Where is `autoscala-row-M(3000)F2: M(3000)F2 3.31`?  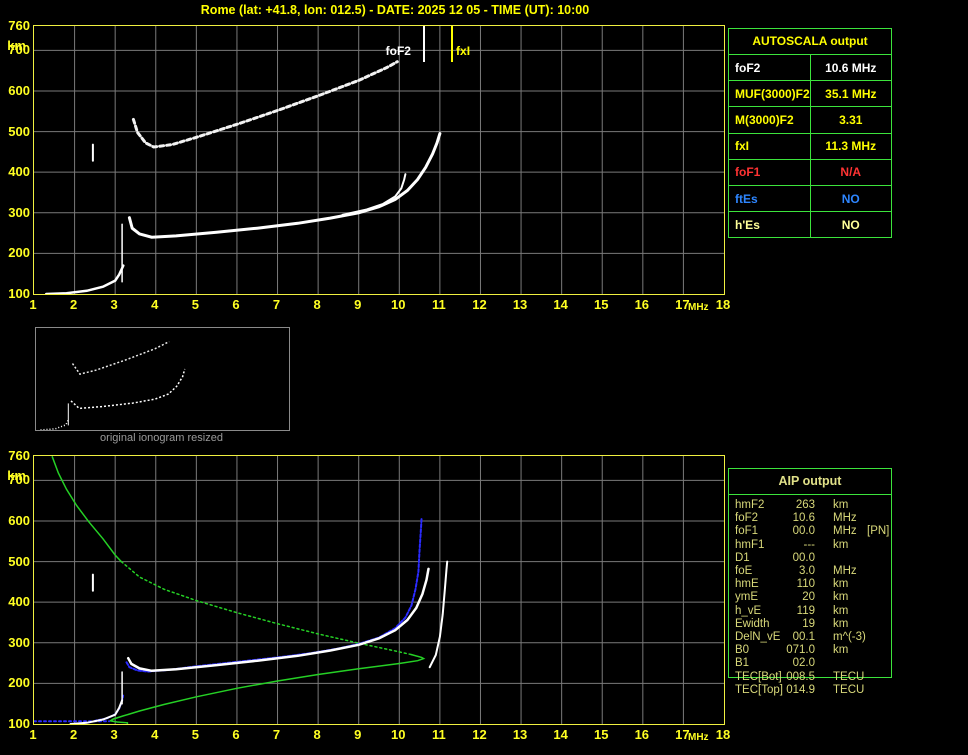 autoscala-row-M(3000)F2: M(3000)F2 3.31 is located at coordinates (810, 119).